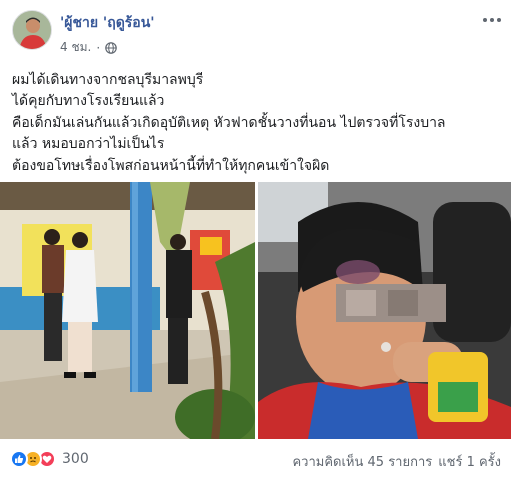 This screenshot has height=477, width=511. I want to click on more-options-icon, so click(492, 20).